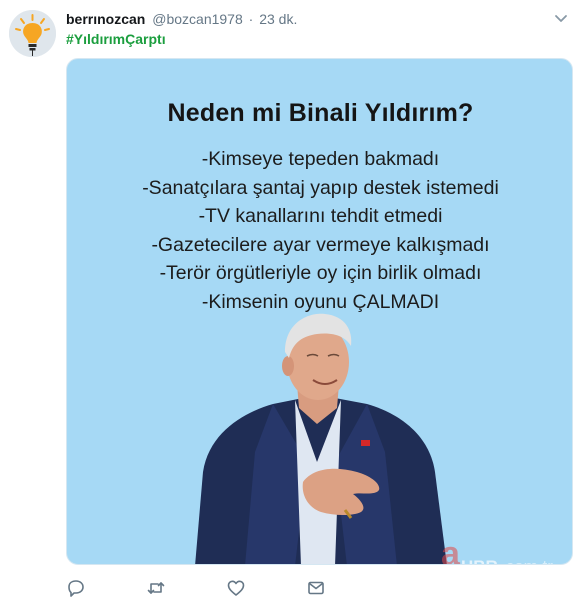  I want to click on reply-button, so click(76, 588).